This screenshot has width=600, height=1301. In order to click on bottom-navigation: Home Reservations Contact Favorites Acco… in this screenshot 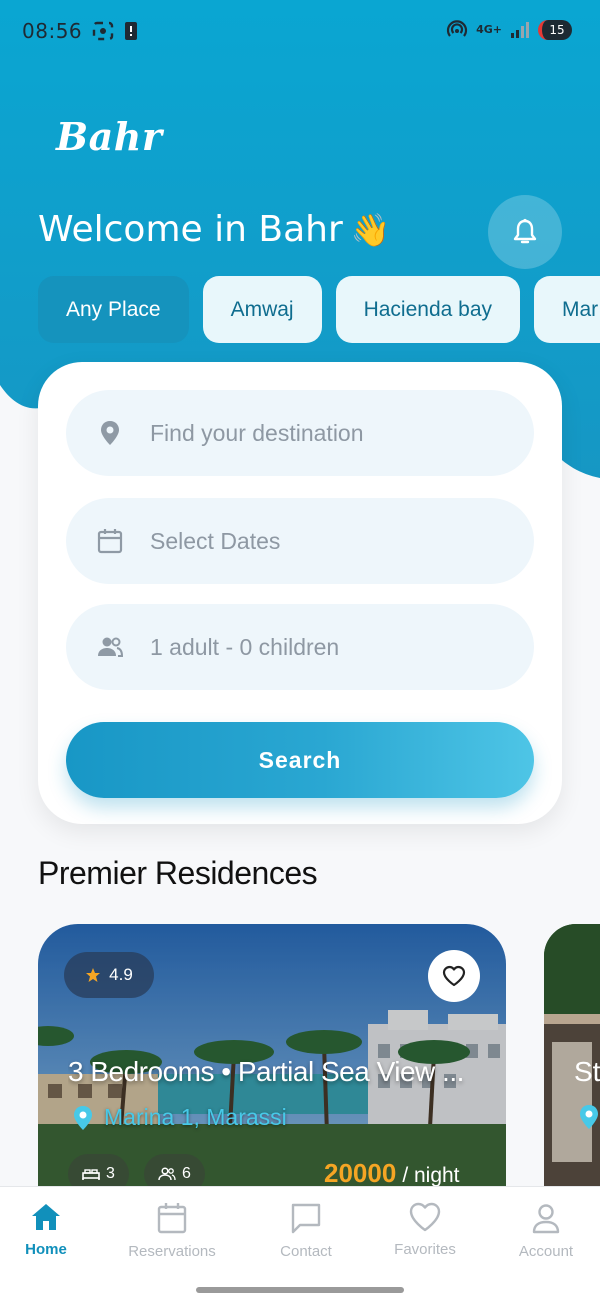, I will do `click(300, 1243)`.